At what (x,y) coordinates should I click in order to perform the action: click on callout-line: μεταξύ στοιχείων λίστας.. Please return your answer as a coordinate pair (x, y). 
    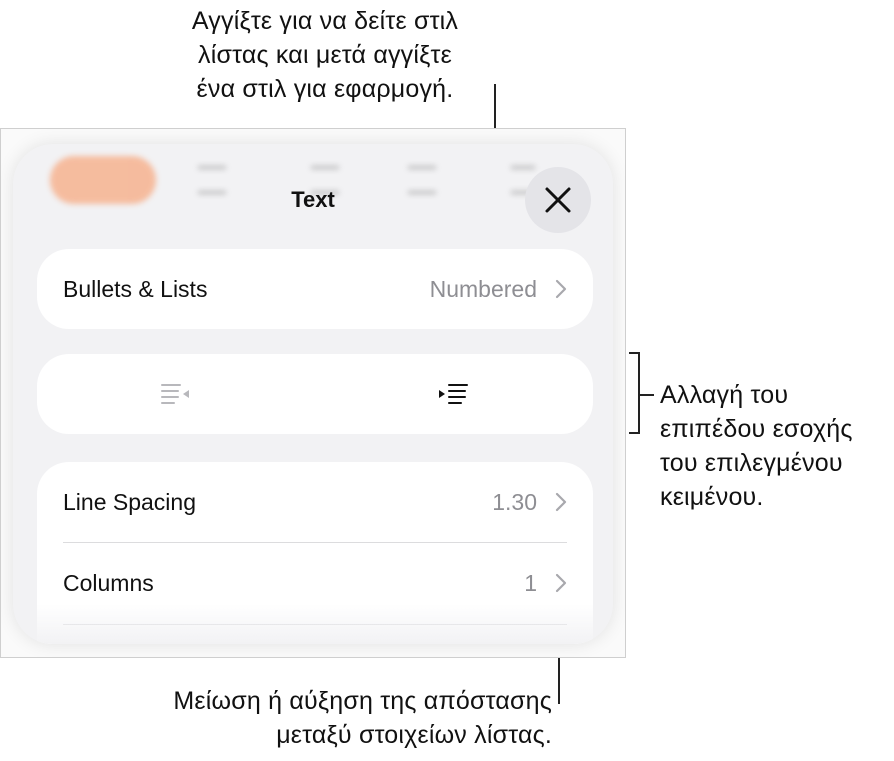
    Looking at the image, I should click on (414, 735).